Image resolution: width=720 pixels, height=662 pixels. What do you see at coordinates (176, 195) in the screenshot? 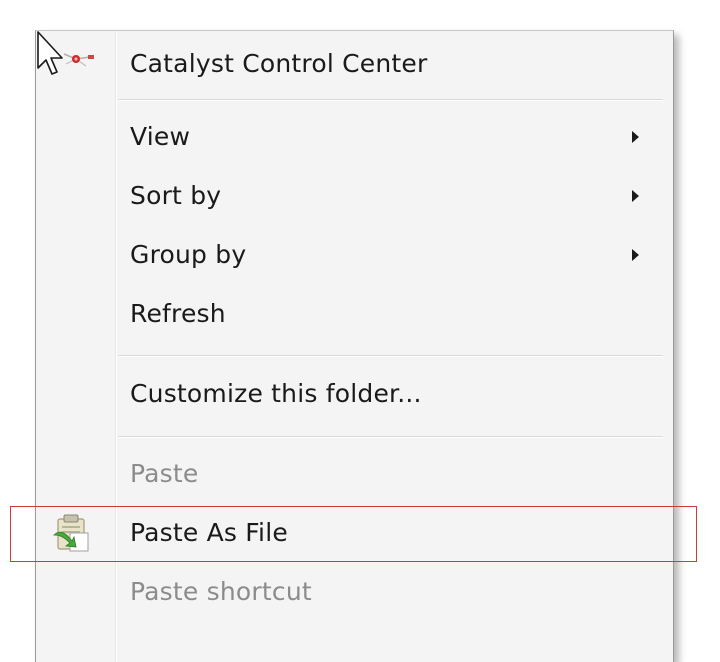
I see `menu-item-label: Sort by` at bounding box center [176, 195].